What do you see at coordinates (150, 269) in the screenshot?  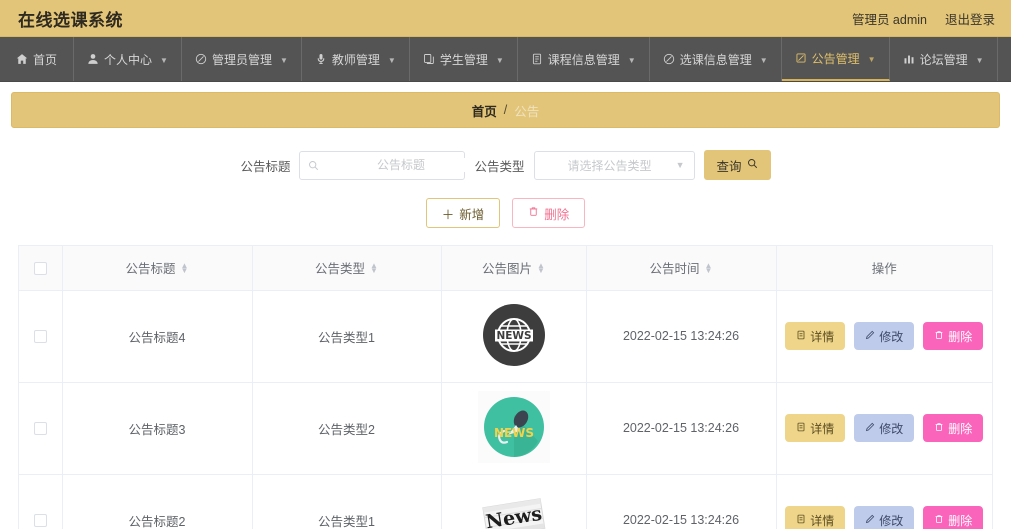 I see `column-header-title-label: 公告标题` at bounding box center [150, 269].